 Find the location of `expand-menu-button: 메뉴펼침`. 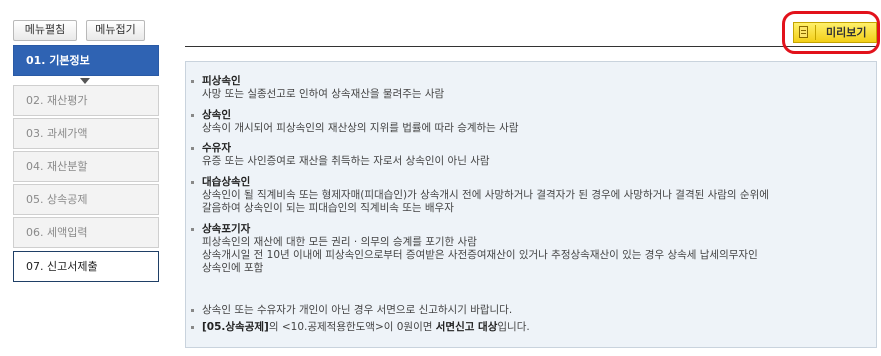

expand-menu-button: 메뉴펼침 is located at coordinates (45, 30).